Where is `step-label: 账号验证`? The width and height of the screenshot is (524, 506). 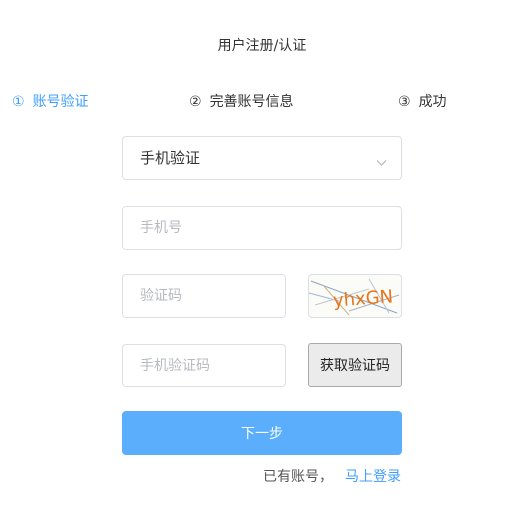
step-label: 账号验证 is located at coordinates (60, 102).